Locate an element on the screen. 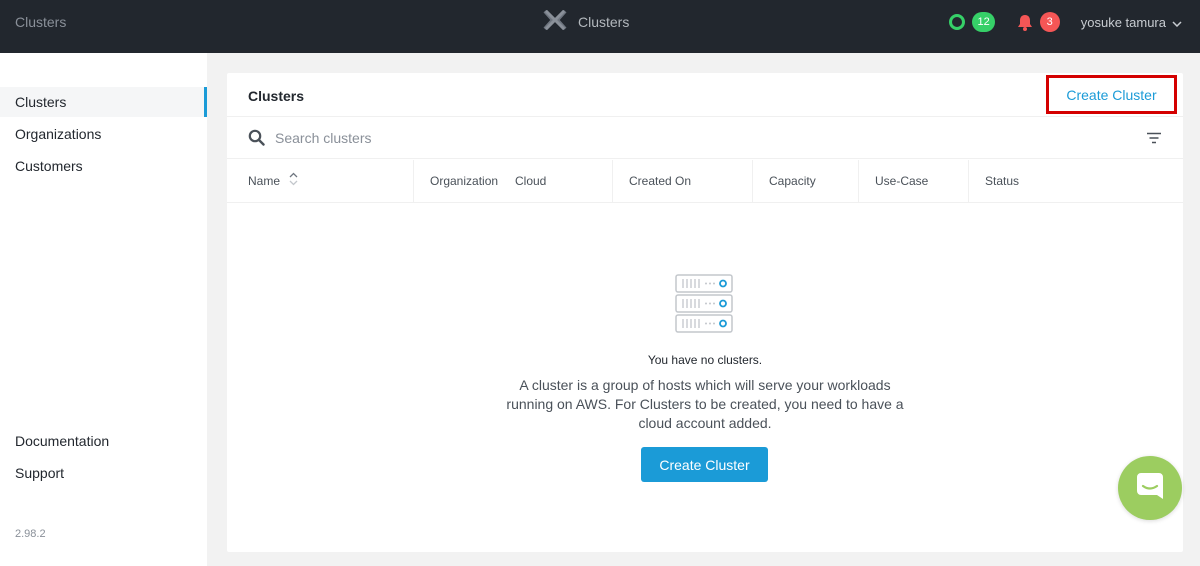 This screenshot has width=1200, height=566. empty-state-title: You have no clusters. is located at coordinates (705, 360).